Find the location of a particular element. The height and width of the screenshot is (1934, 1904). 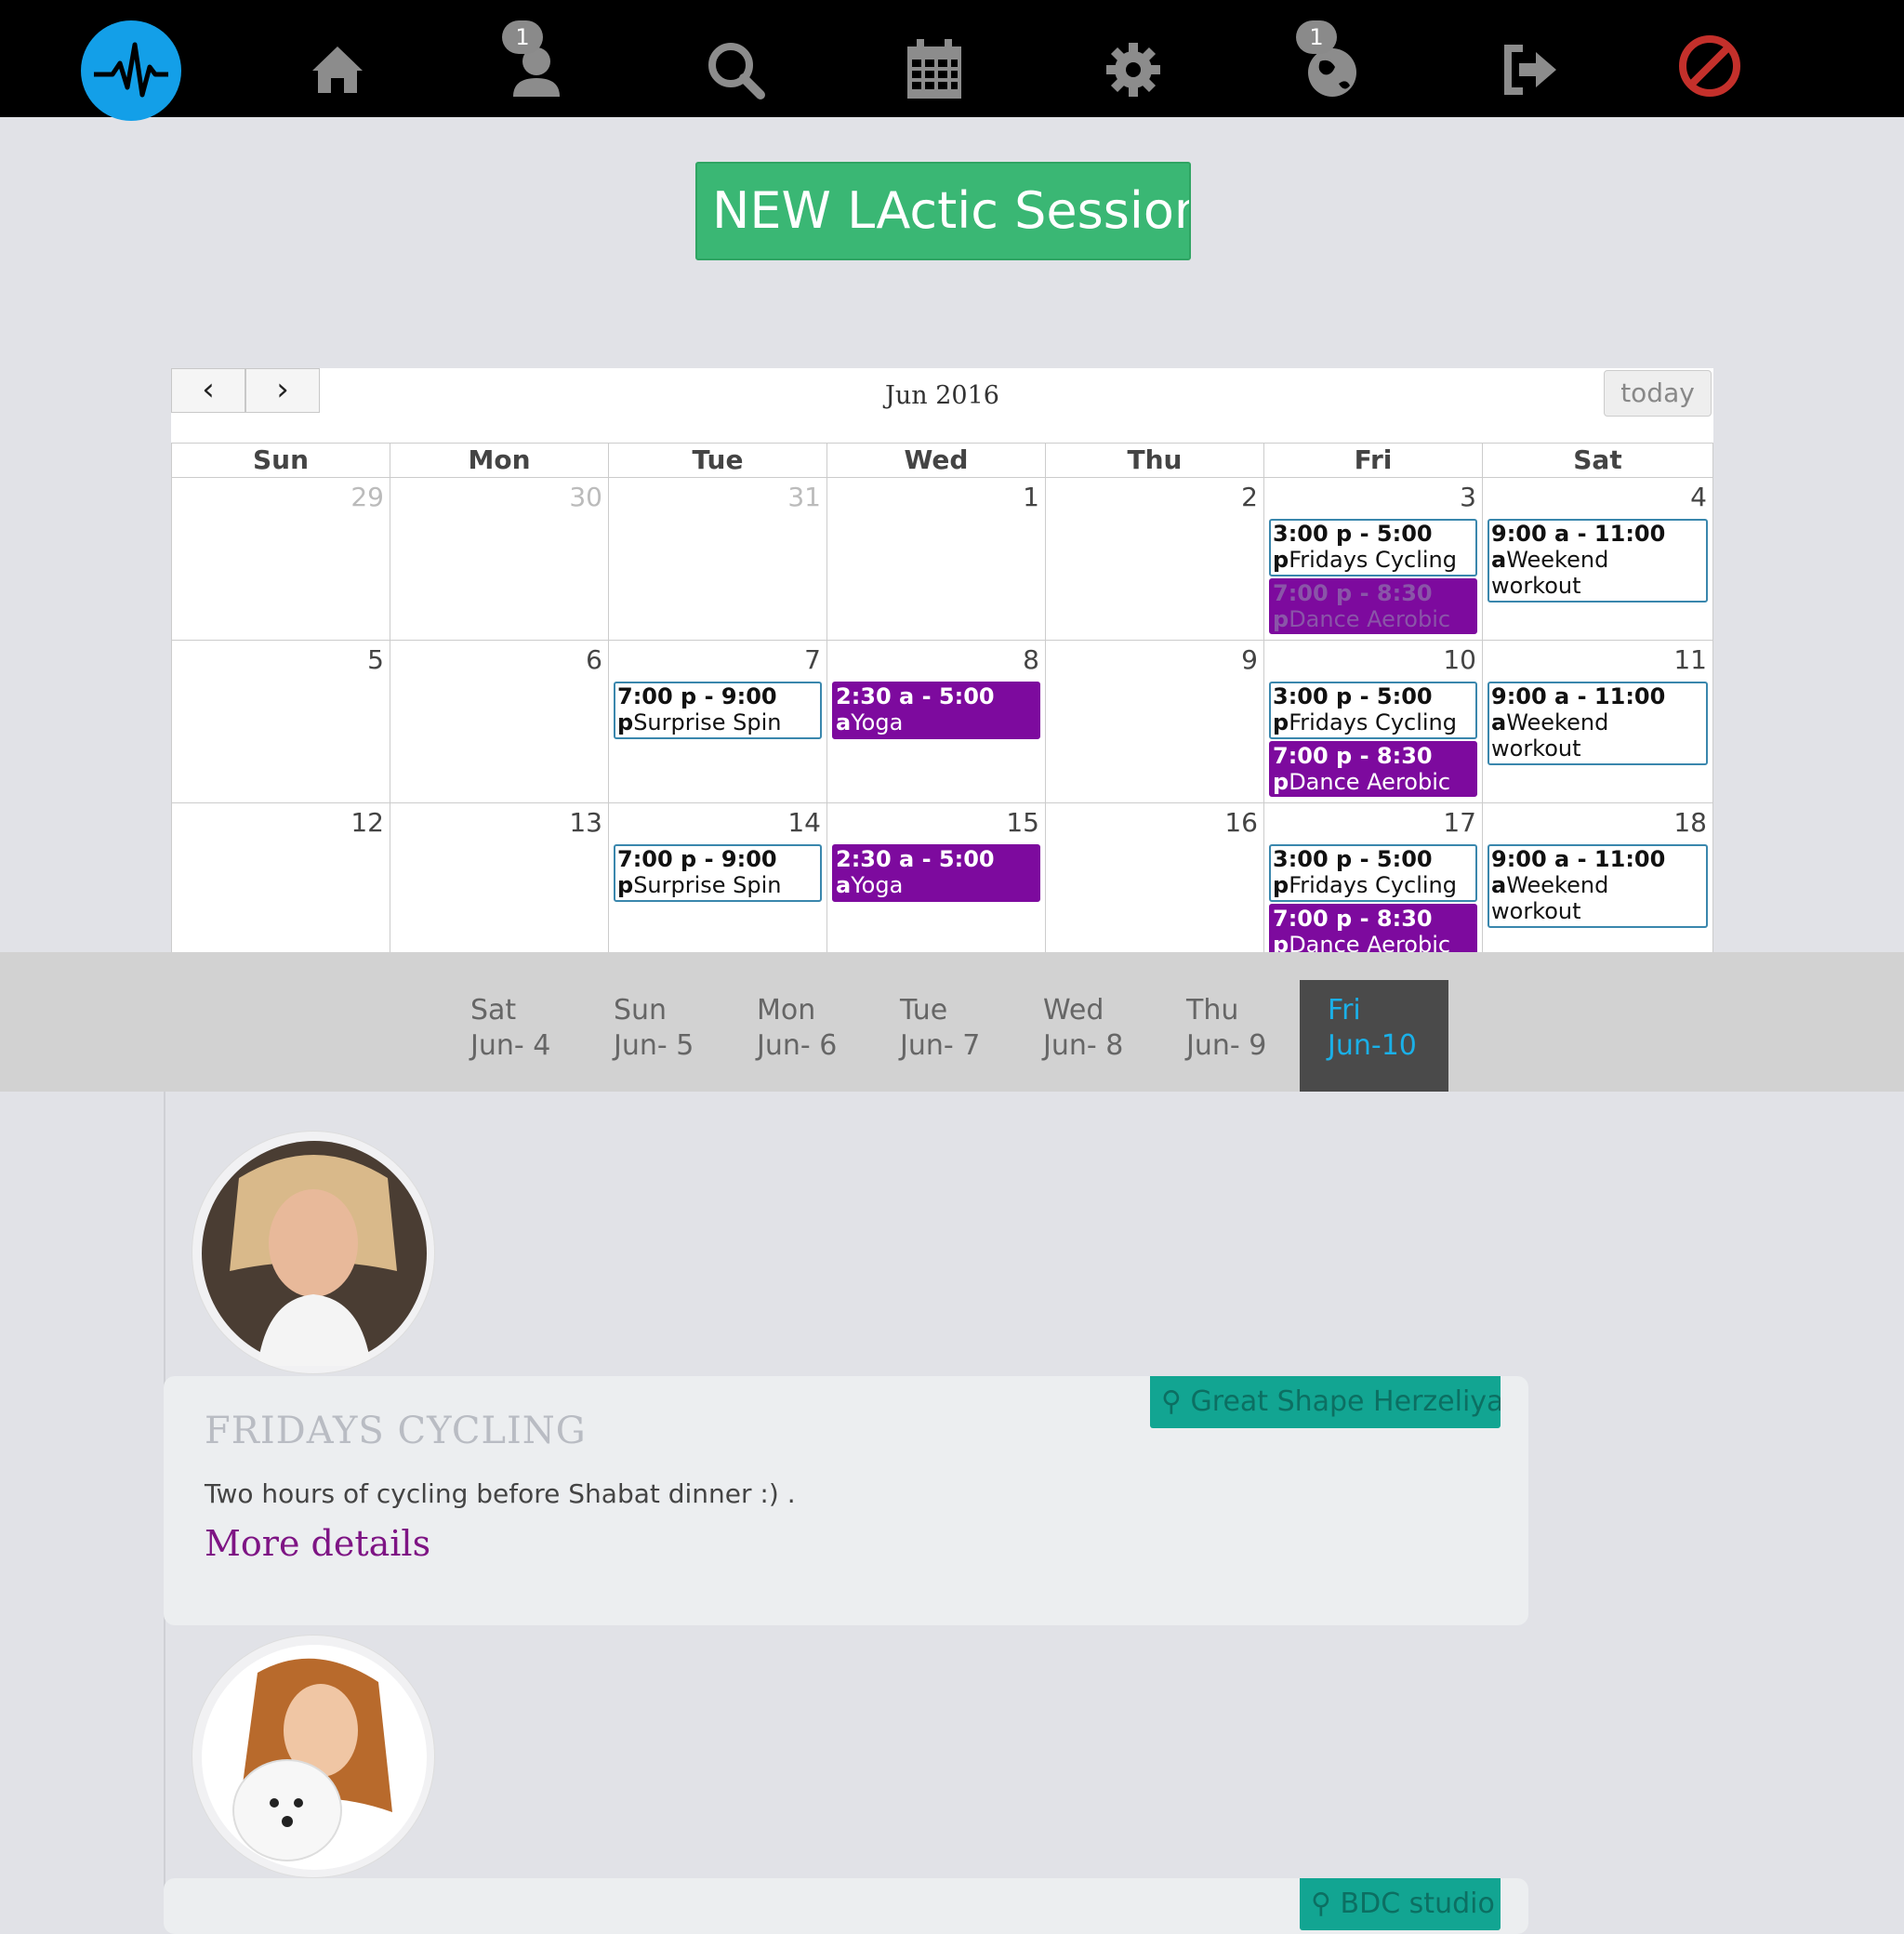

day-tab-active: Fri Jun-10 is located at coordinates (1374, 1036).